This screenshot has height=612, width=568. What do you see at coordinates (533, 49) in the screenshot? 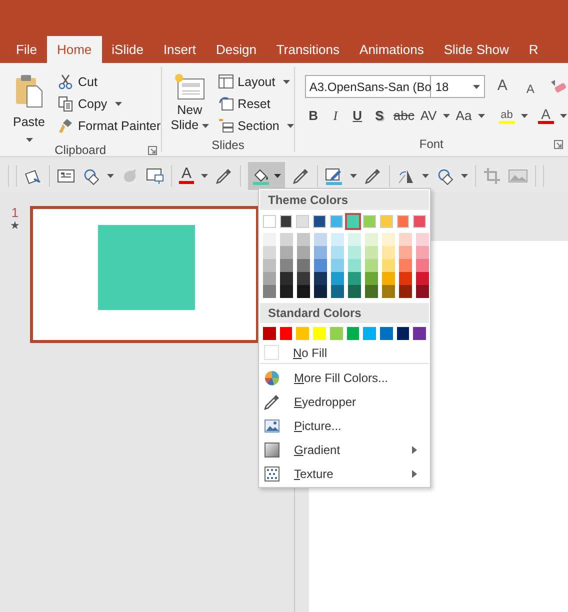
I see `ribbon-tab: R` at bounding box center [533, 49].